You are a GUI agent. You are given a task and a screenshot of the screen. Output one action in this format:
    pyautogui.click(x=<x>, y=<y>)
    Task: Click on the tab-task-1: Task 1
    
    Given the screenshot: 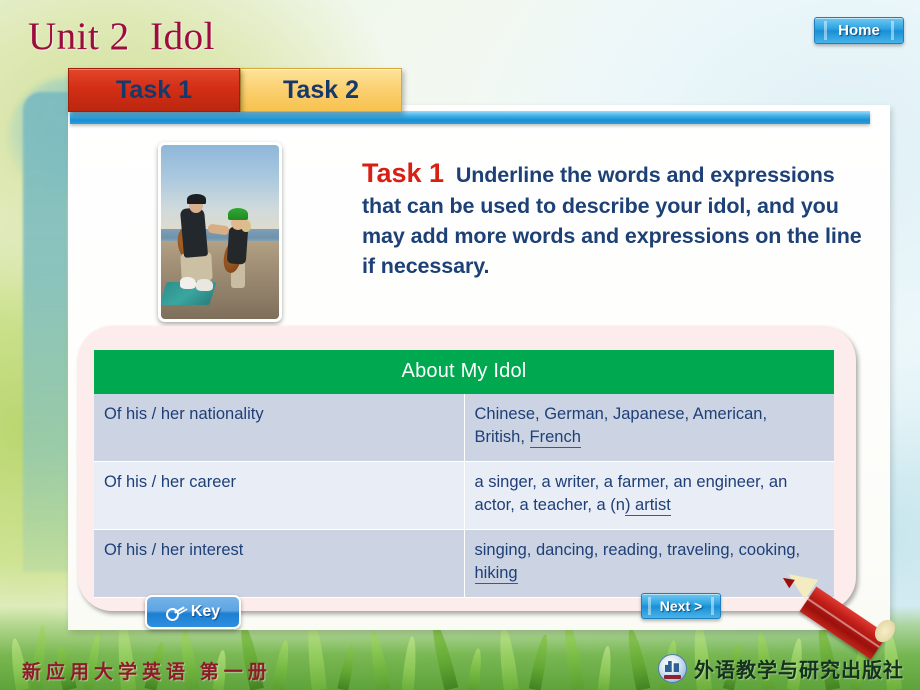 What is the action you would take?
    pyautogui.click(x=154, y=90)
    